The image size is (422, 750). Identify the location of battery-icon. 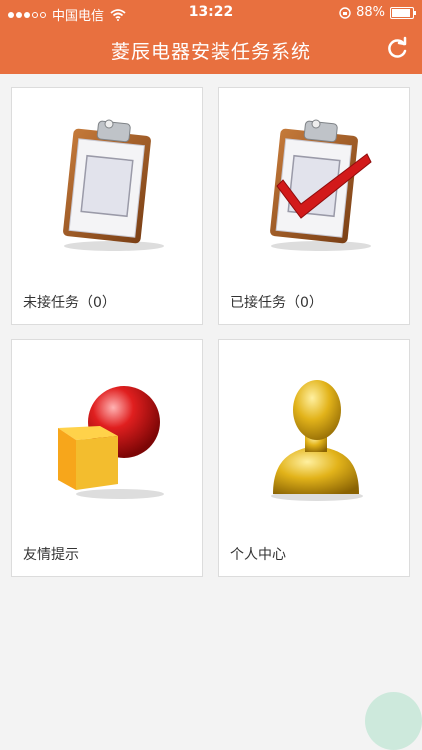
(403, 12).